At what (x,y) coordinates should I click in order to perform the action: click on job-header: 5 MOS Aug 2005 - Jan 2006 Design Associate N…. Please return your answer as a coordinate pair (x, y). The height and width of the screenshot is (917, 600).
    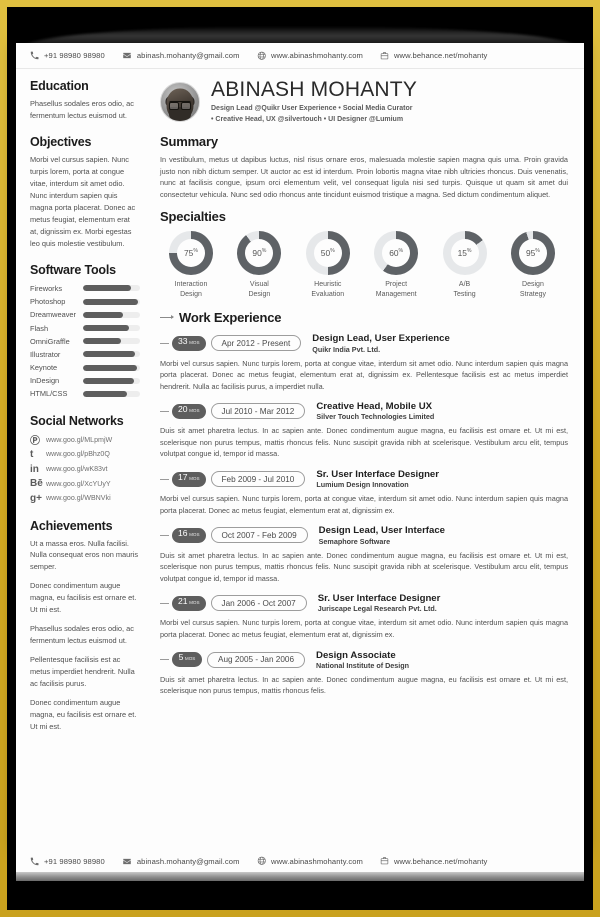
    Looking at the image, I should click on (364, 660).